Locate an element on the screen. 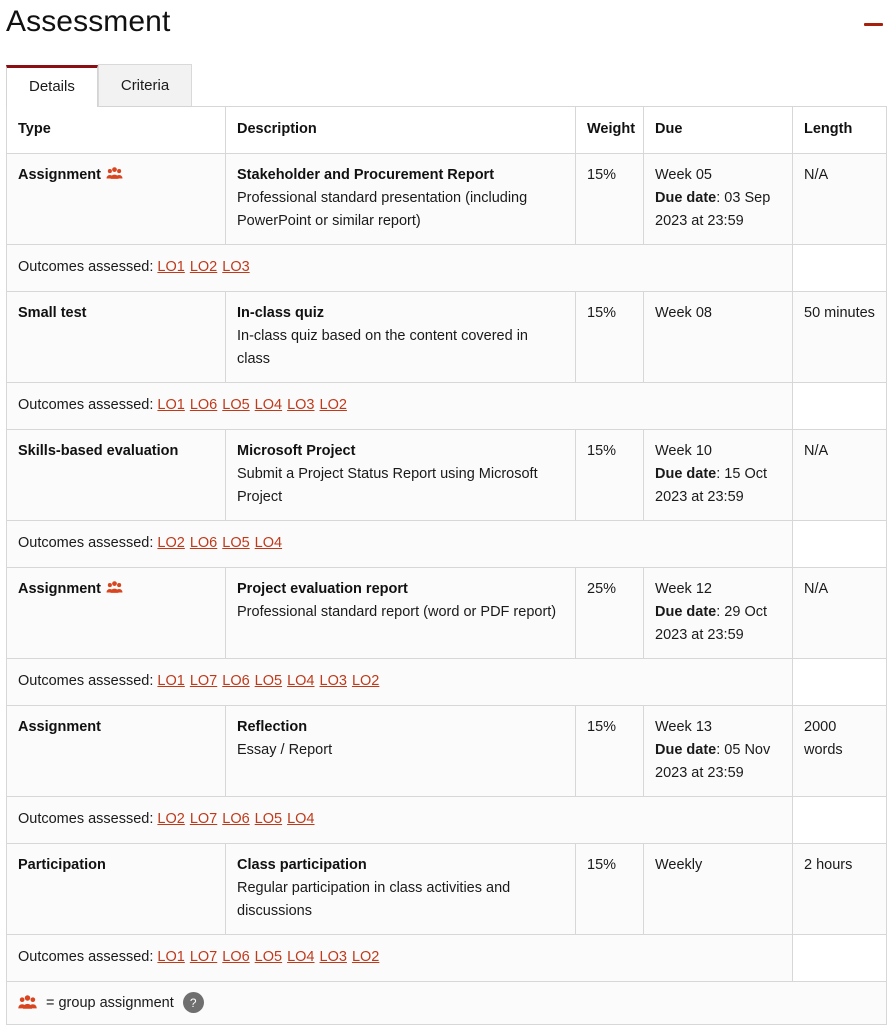  table-foot: = group assignment ? is located at coordinates (446, 1003).